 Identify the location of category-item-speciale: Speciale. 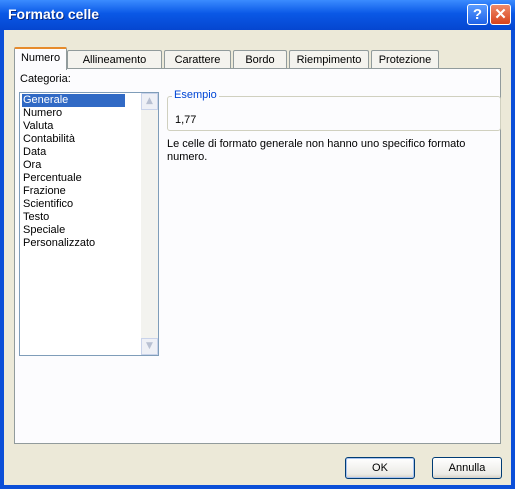
(73, 230).